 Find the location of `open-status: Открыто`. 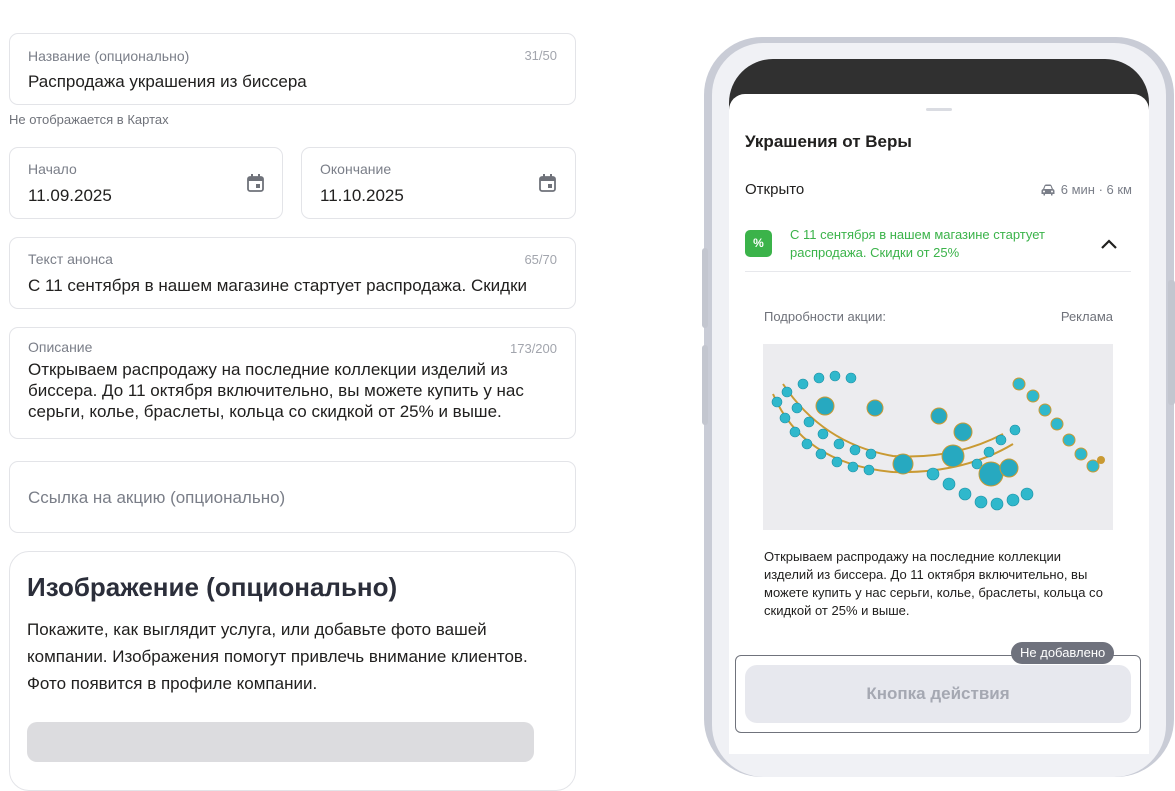

open-status: Открыто is located at coordinates (775, 189).